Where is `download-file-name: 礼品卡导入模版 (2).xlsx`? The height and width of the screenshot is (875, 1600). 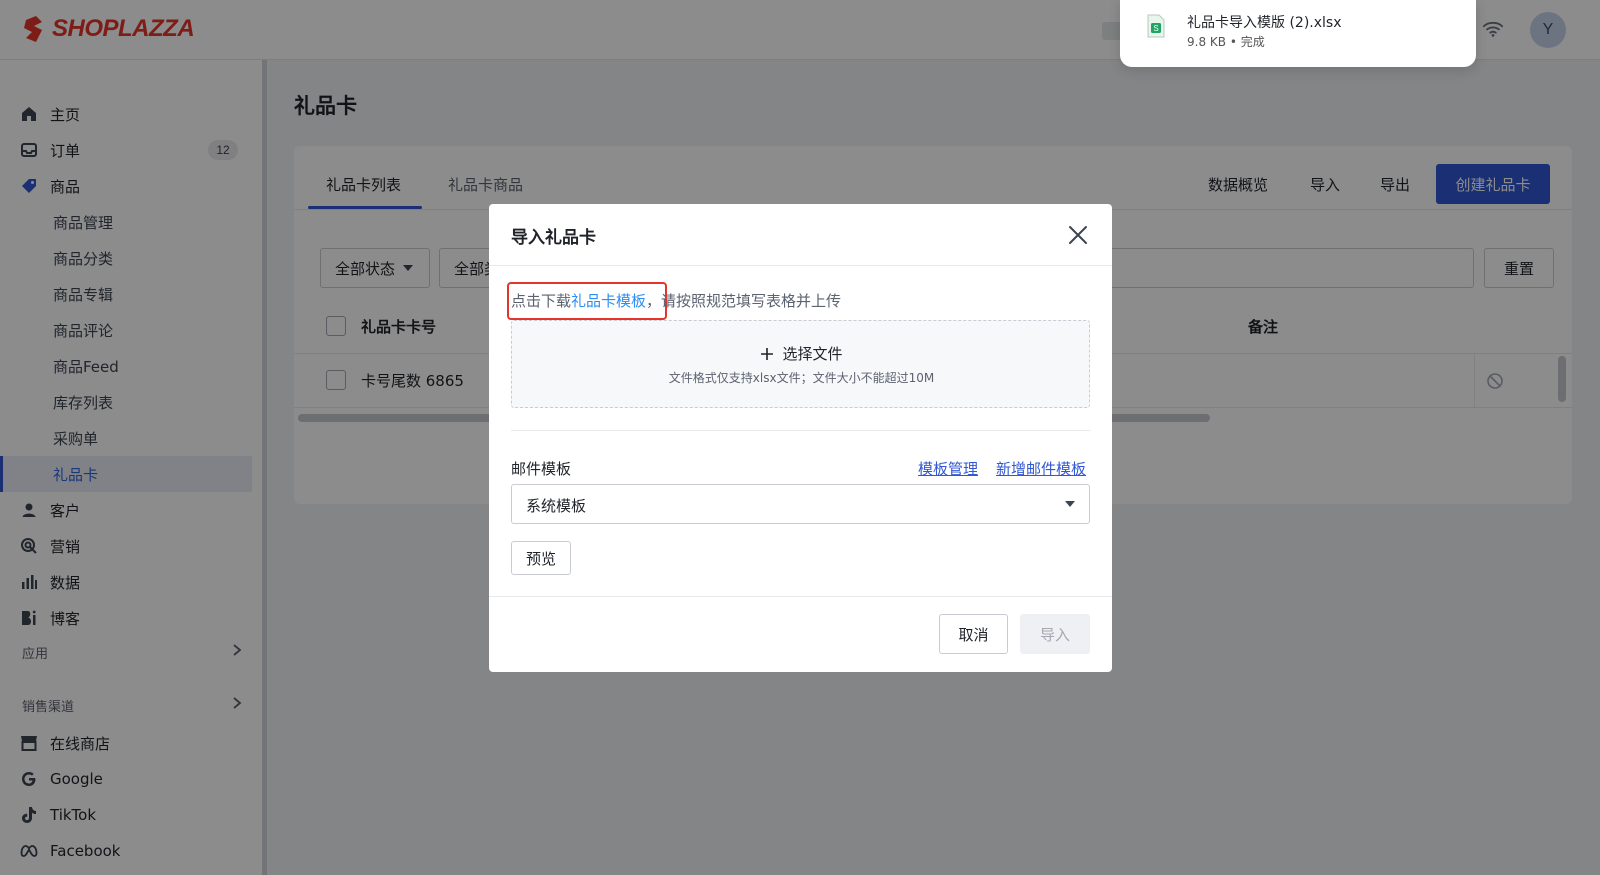 download-file-name: 礼品卡导入模版 (2).xlsx is located at coordinates (1264, 23).